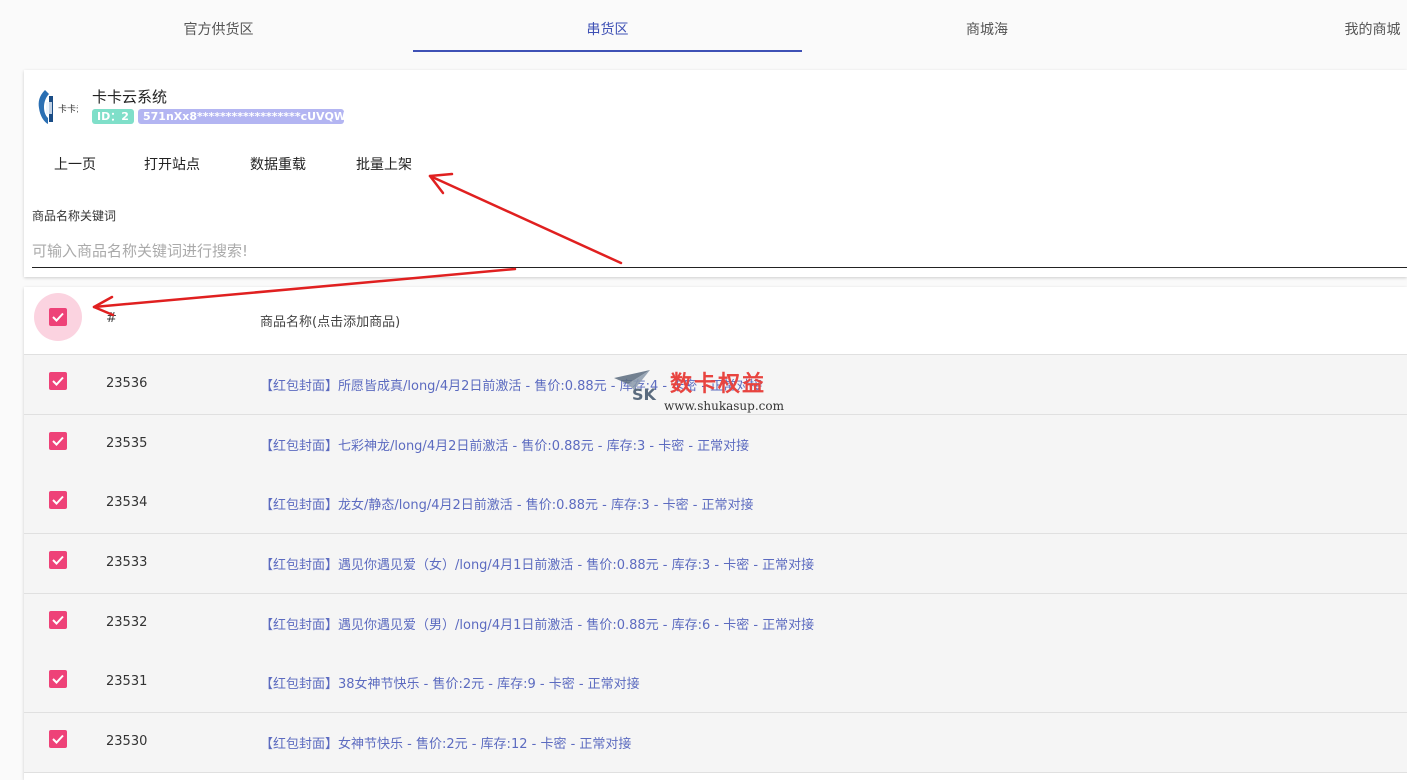  I want to click on reload-data-button: 数据重载, so click(278, 164).